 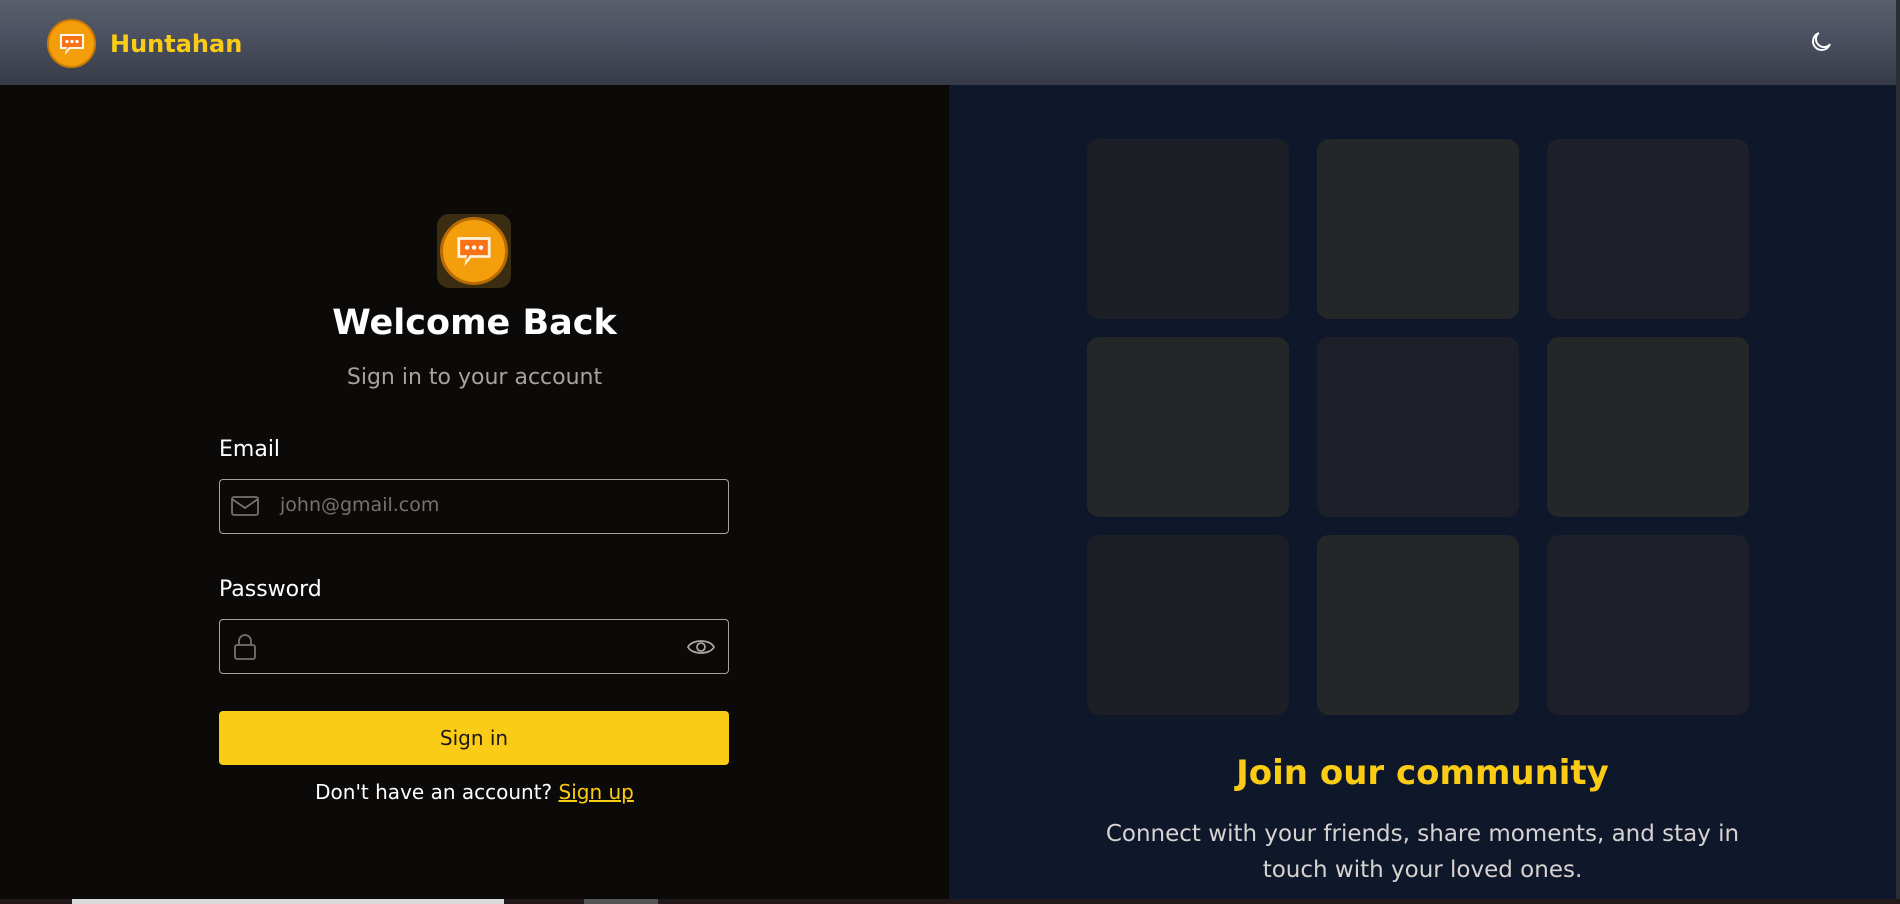 I want to click on page-title: Welcome Back, so click(x=474, y=323).